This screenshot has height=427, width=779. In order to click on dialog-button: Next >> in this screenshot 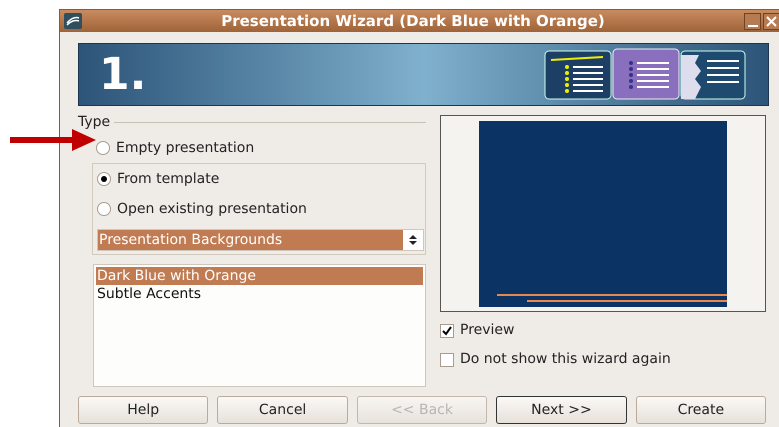, I will do `click(561, 410)`.